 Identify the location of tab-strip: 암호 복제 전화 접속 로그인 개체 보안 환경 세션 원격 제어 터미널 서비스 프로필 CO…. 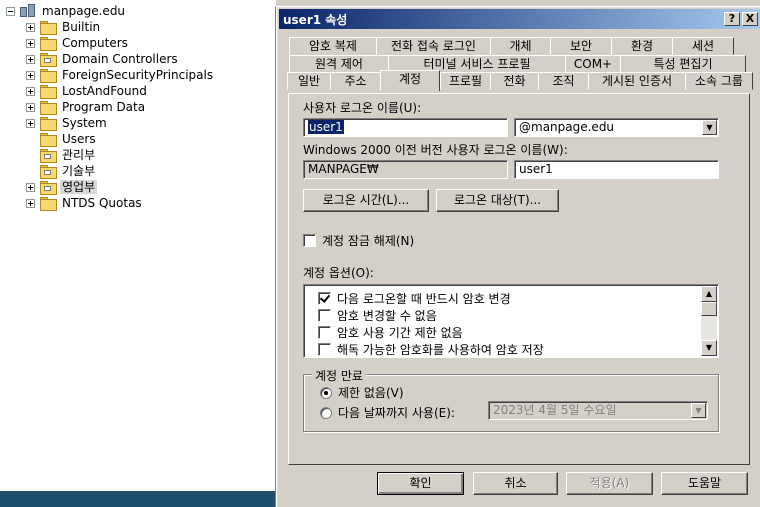
(518, 65).